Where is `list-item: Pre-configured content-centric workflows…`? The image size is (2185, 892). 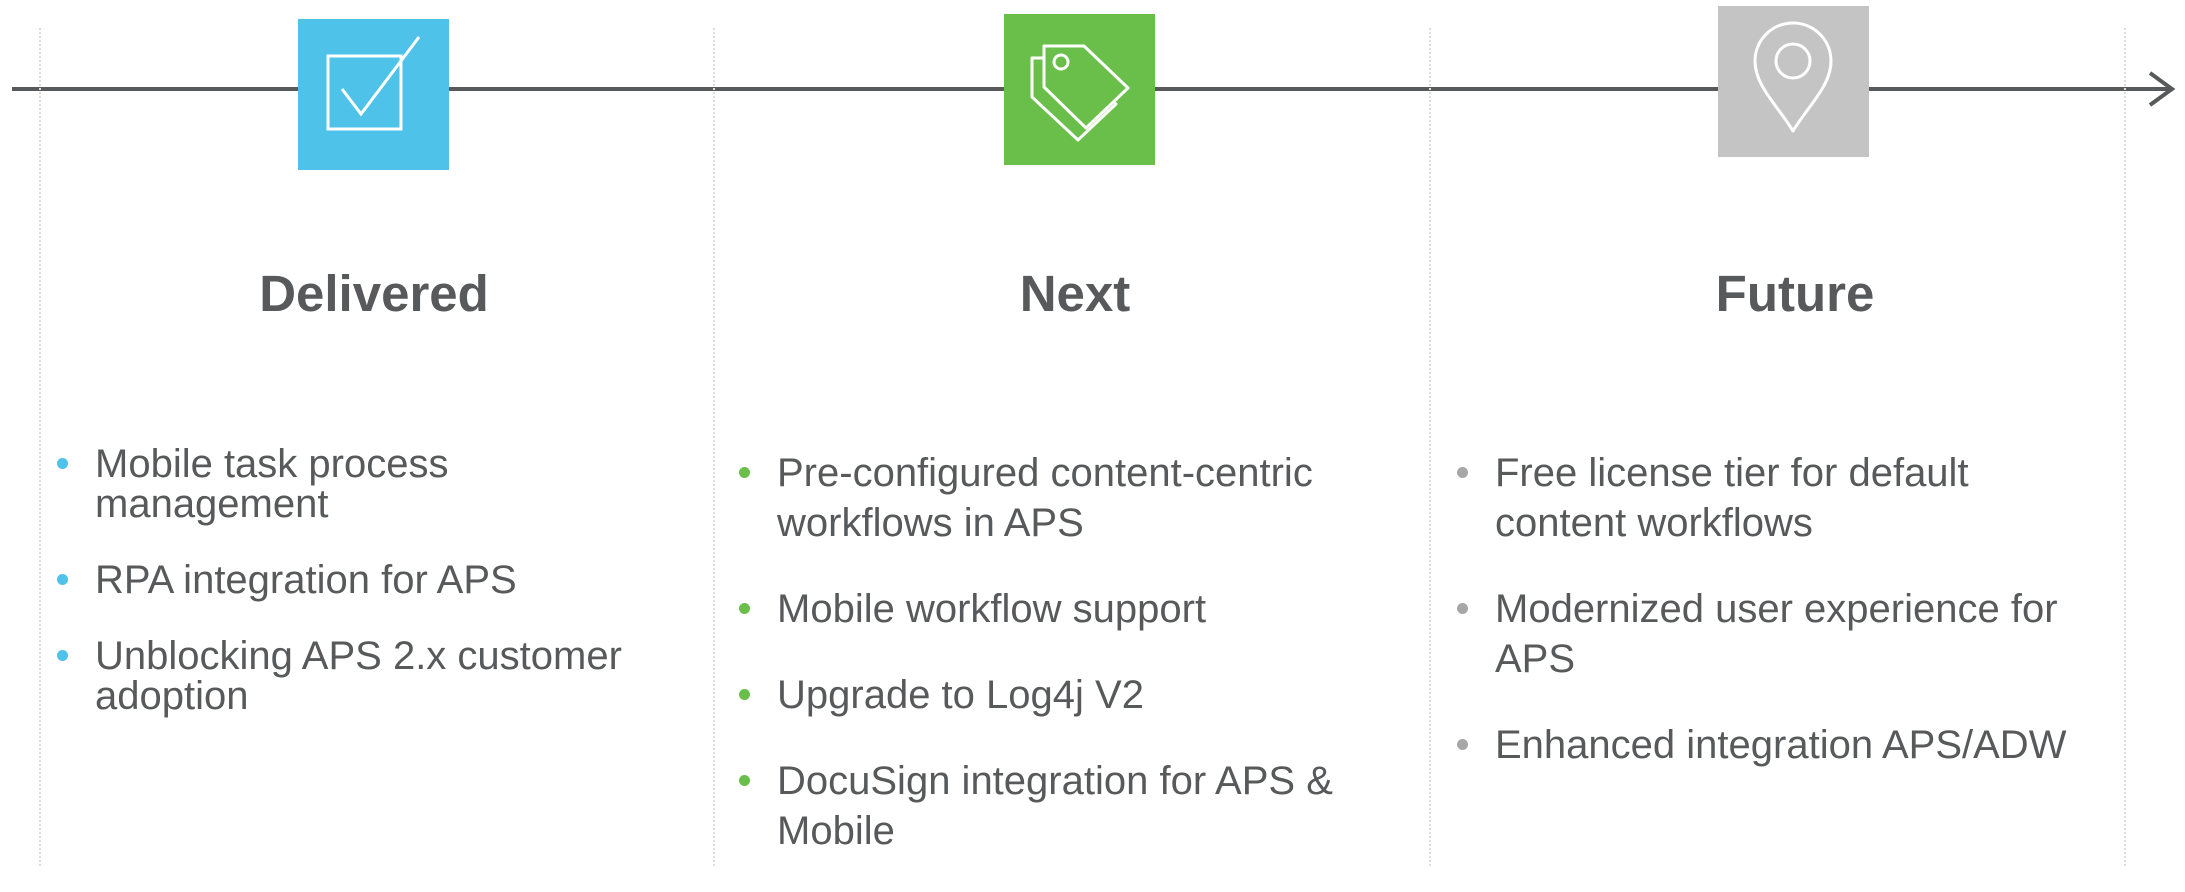
list-item: Pre-configured content-centric workflows… is located at coordinates (1057, 498).